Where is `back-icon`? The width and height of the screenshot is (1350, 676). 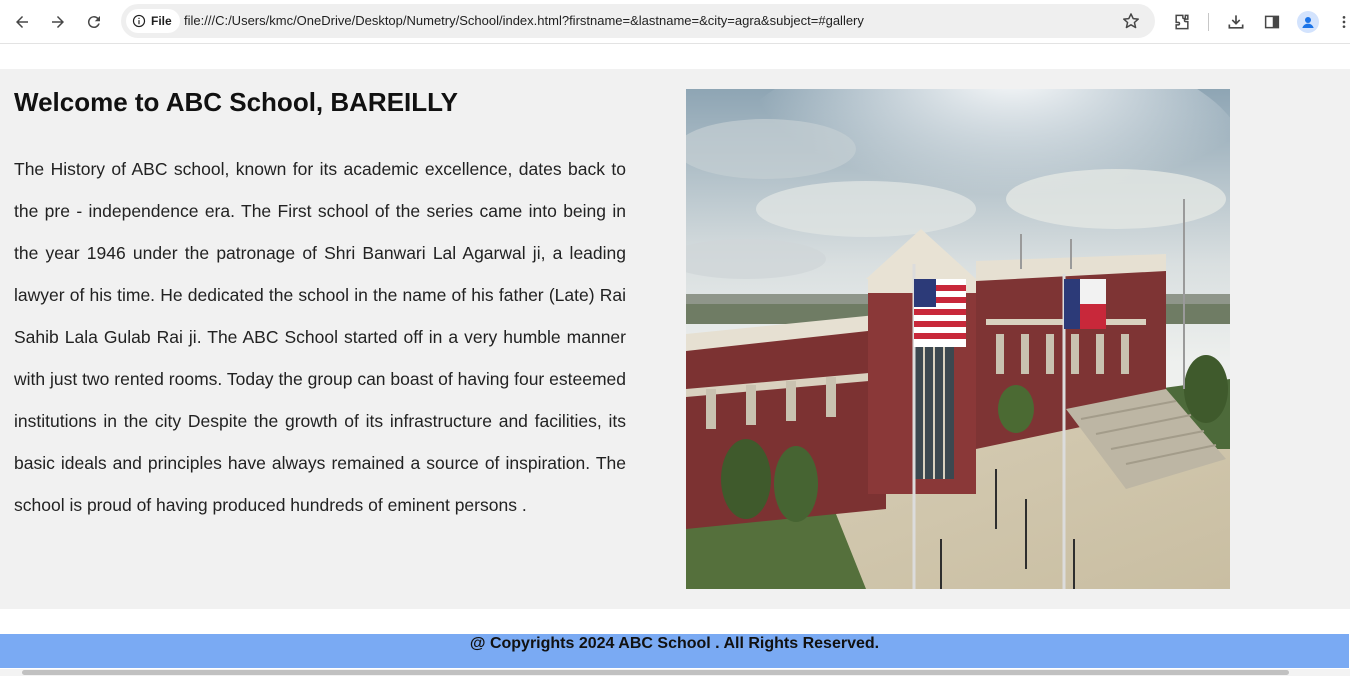
back-icon is located at coordinates (22, 22).